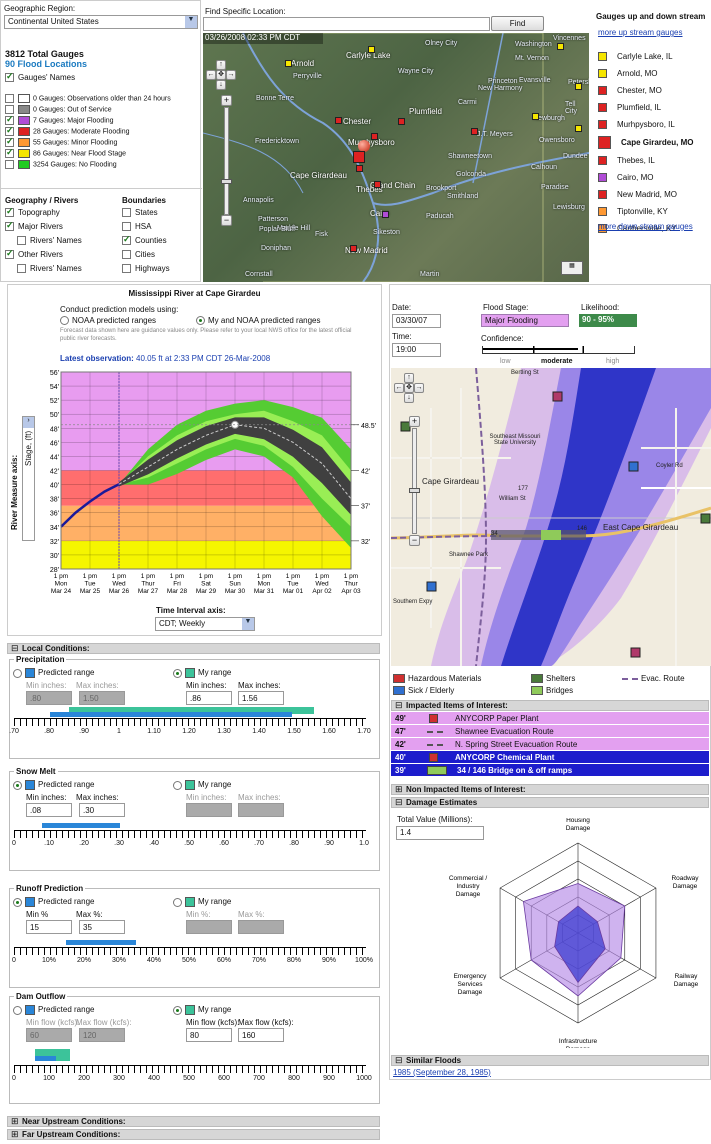 Image resolution: width=711 pixels, height=1144 pixels. What do you see at coordinates (261, 1035) in the screenshot?
I see `mmax-field: 160` at bounding box center [261, 1035].